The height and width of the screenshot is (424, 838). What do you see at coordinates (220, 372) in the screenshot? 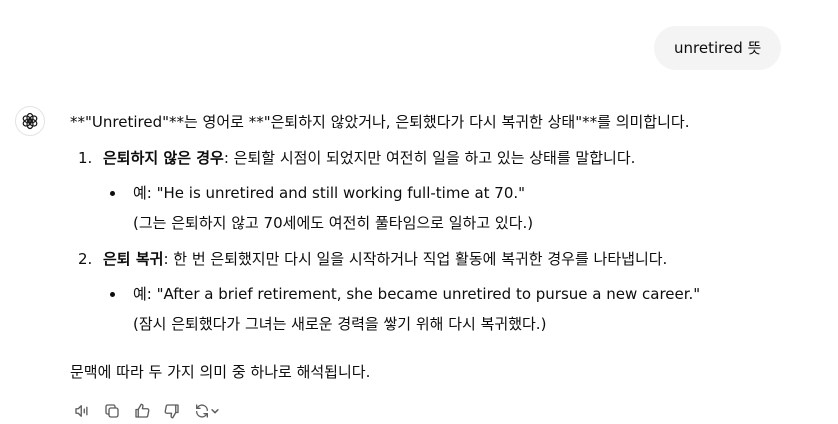
I see `answer-conclusion: 문맥에 따라 두 가지 의미 중 하나로 해석됩니다.` at bounding box center [220, 372].